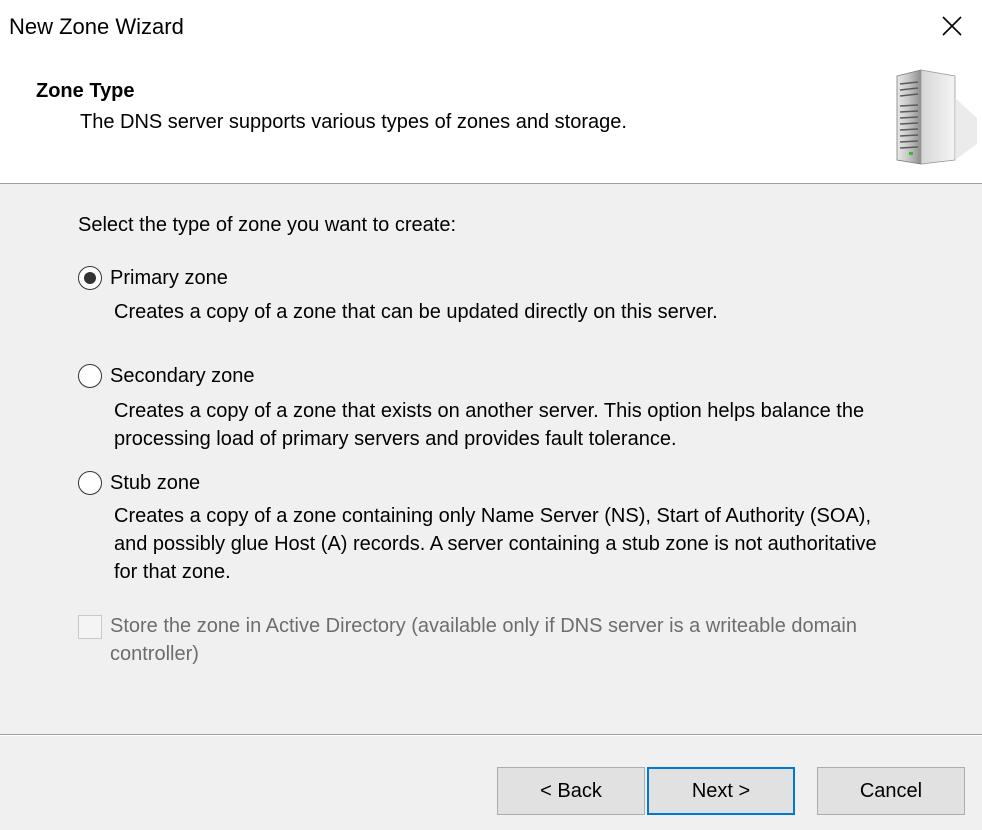  Describe the element at coordinates (571, 791) in the screenshot. I see `back-button: < Back` at that location.